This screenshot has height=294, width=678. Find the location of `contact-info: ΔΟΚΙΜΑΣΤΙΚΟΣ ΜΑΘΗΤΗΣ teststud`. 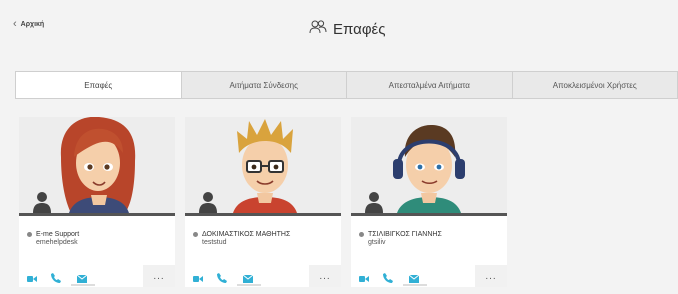

contact-info: ΔΟΚΙΜΑΣΤΙΚΟΣ ΜΑΘΗΤΗΣ teststud is located at coordinates (265, 238).